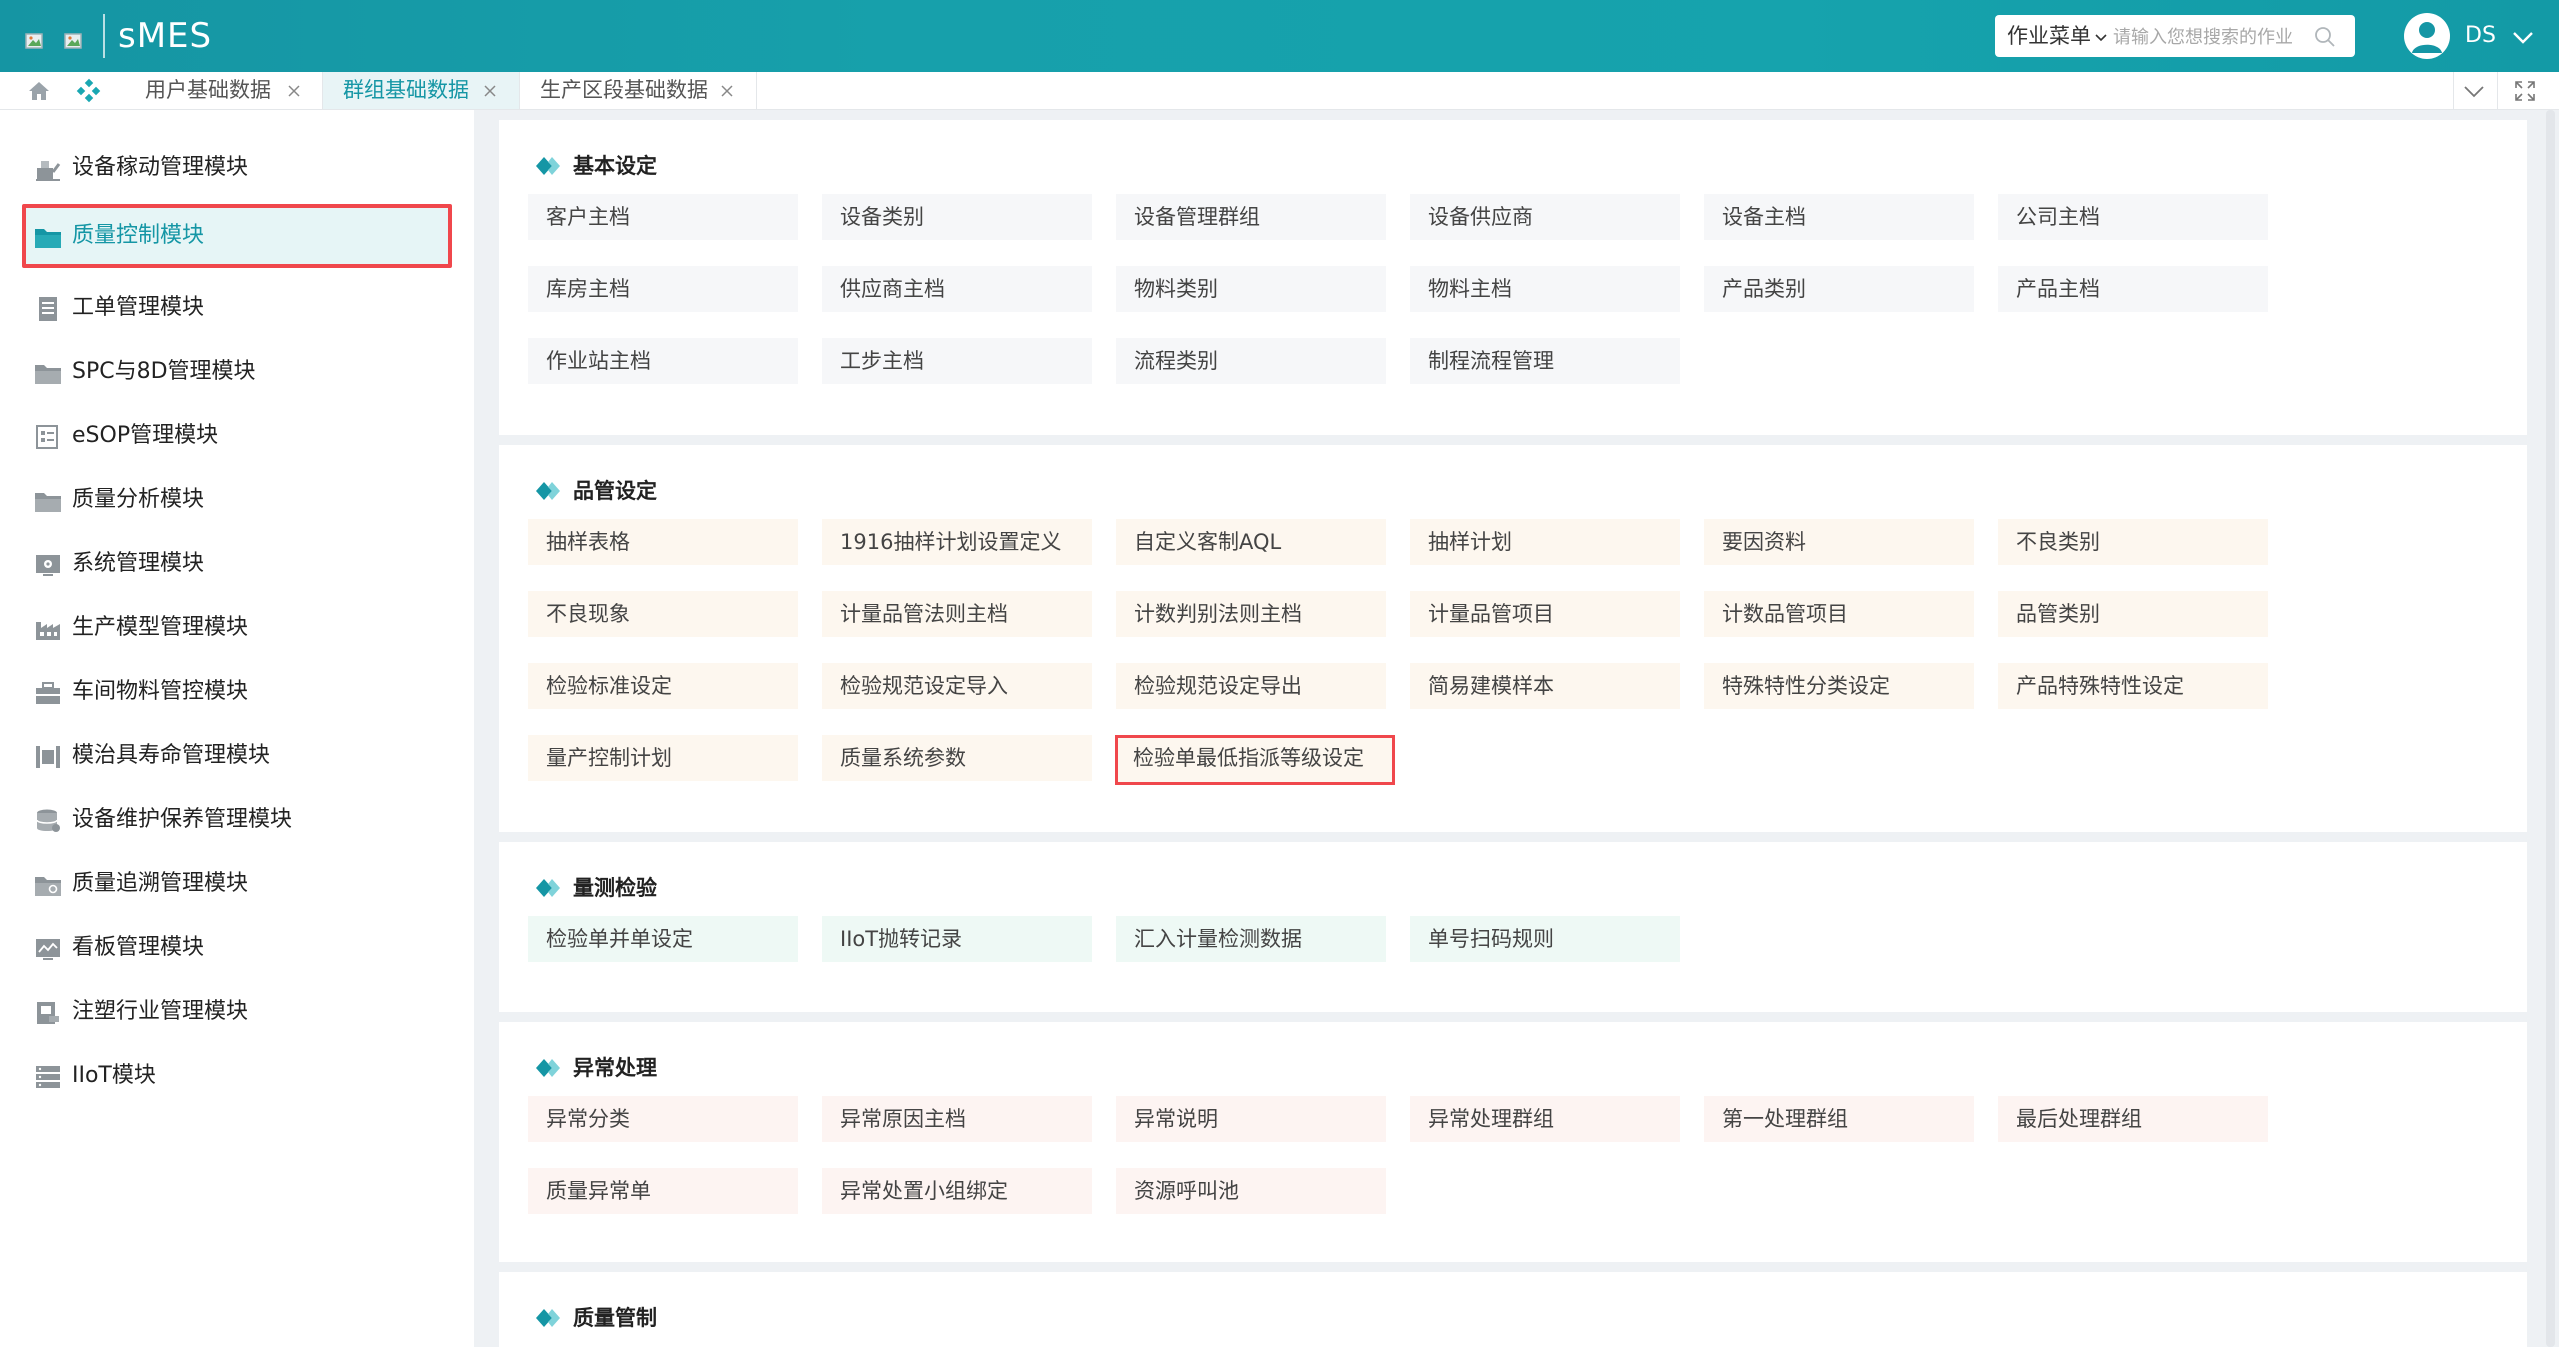 Image resolution: width=2559 pixels, height=1347 pixels. Describe the element at coordinates (237, 500) in the screenshot. I see `sidebar-item-quality-analysis: 质量分析模块` at that location.